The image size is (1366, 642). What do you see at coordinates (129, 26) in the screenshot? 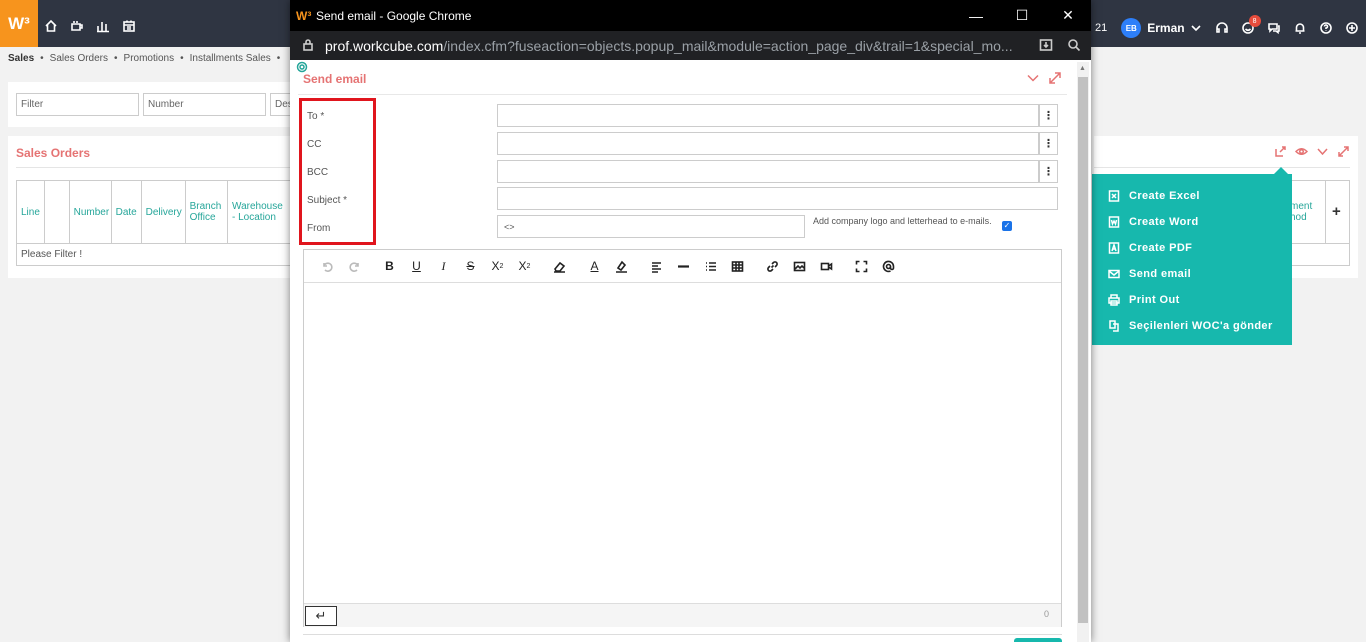
I see `calendar-icon` at bounding box center [129, 26].